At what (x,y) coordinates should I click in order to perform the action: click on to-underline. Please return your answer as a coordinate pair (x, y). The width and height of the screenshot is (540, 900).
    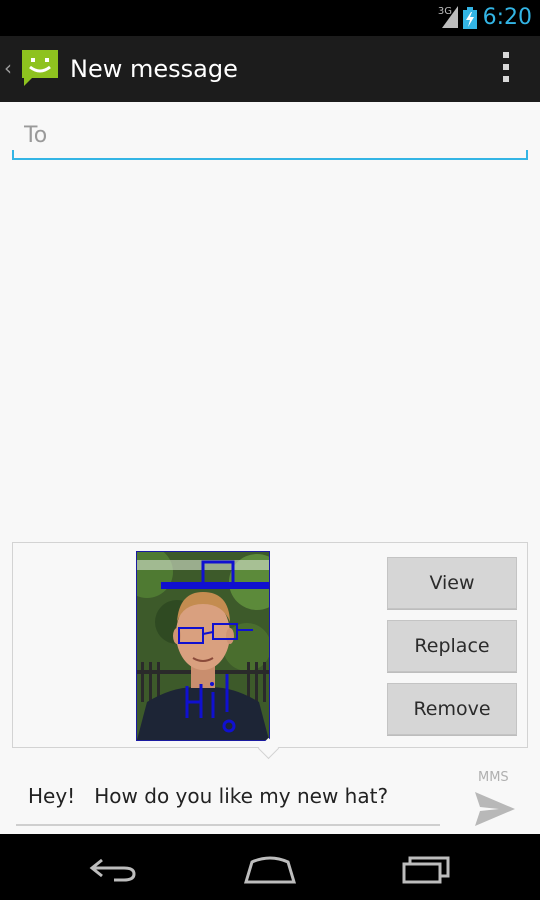
    Looking at the image, I should click on (270, 159).